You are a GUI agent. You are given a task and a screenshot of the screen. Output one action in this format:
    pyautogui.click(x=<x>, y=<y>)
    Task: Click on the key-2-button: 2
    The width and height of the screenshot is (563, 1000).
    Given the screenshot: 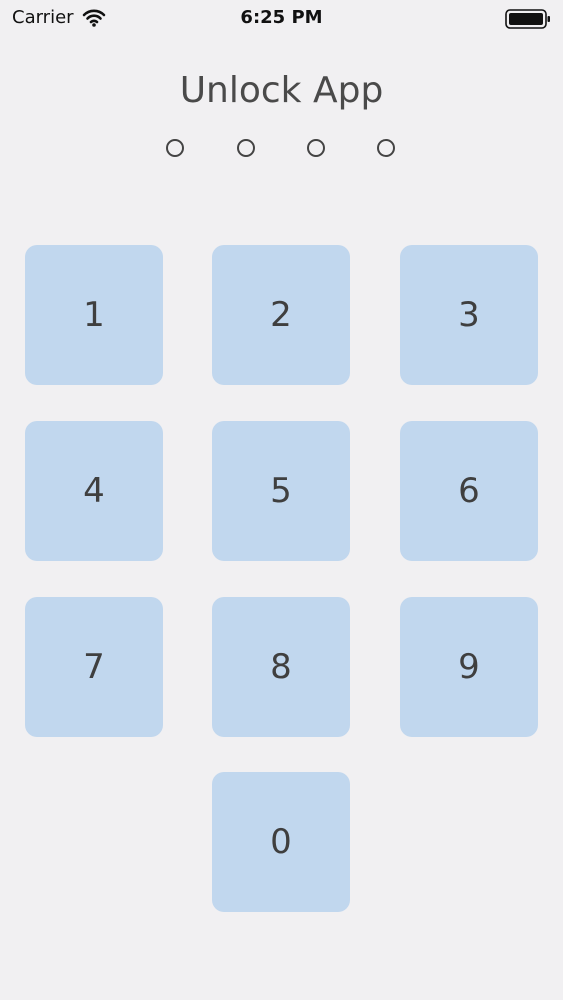 What is the action you would take?
    pyautogui.click(x=281, y=315)
    